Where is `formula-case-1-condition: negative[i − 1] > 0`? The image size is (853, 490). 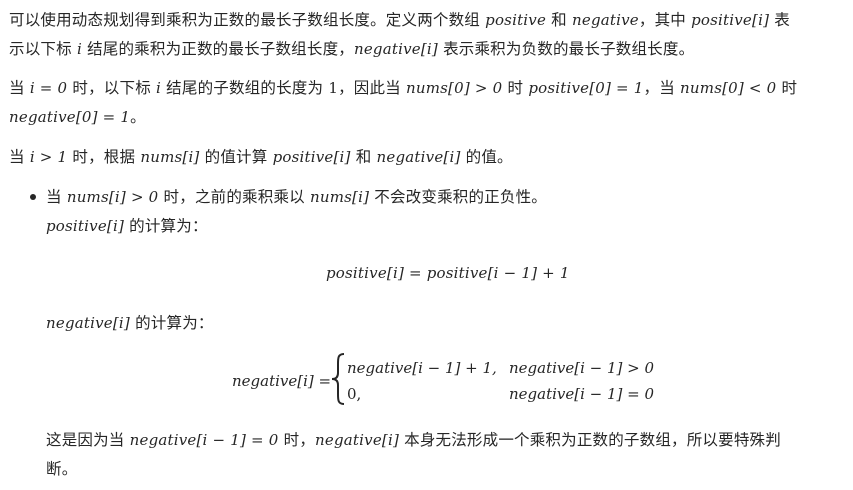
formula-case-1-condition: negative[i − 1] > 0 is located at coordinates (582, 368).